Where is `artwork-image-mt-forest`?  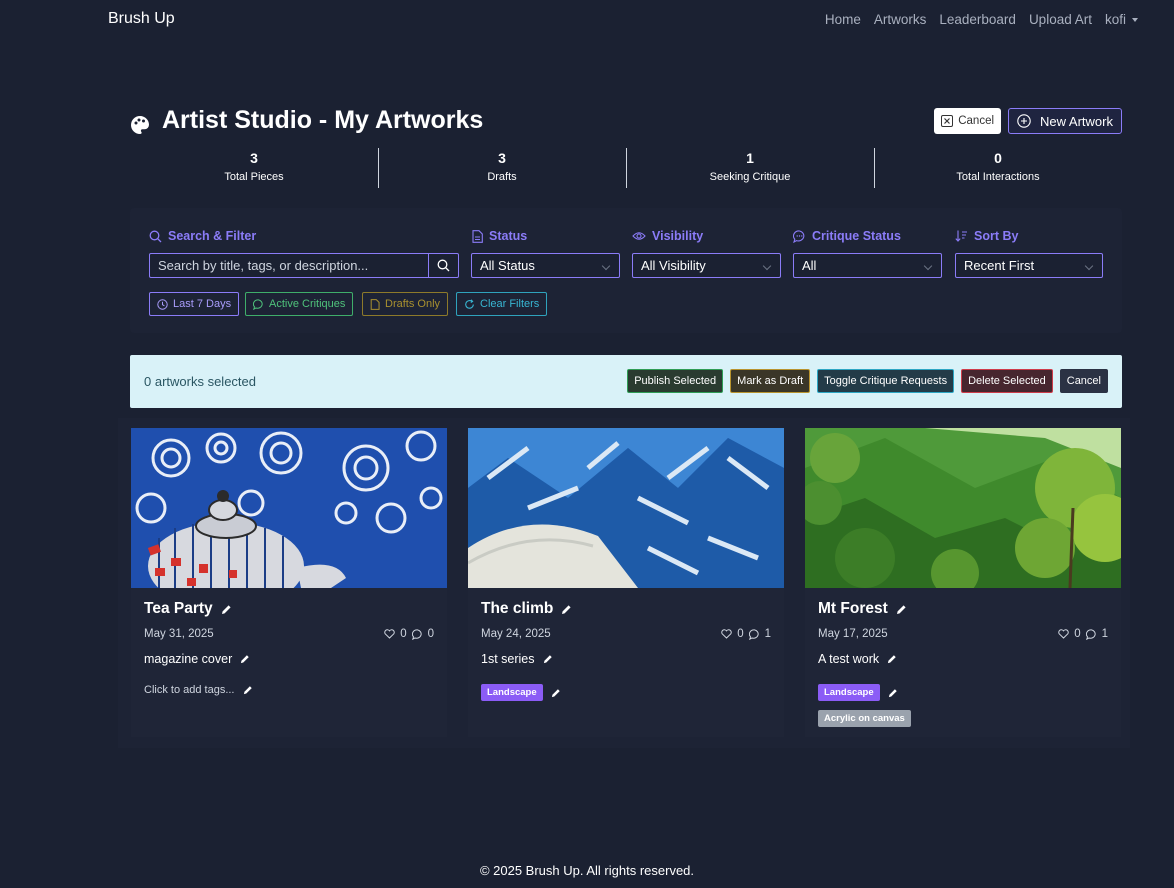 artwork-image-mt-forest is located at coordinates (963, 508).